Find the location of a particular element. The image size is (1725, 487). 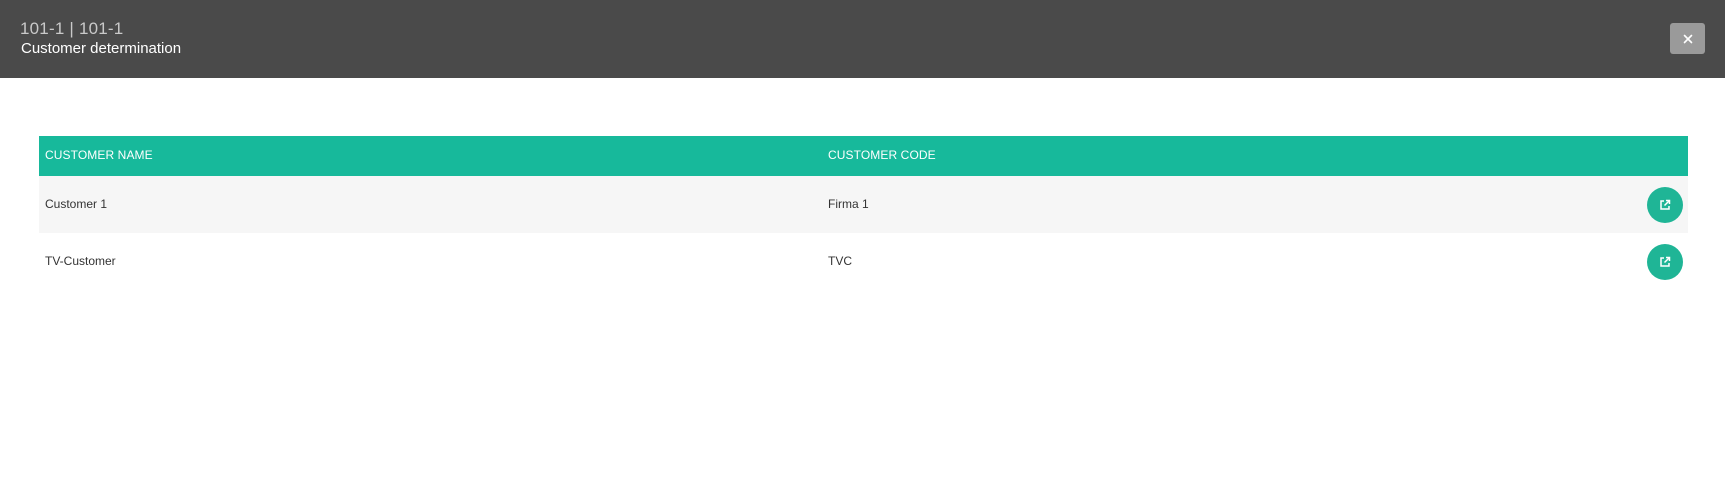

customer-name-cell: Customer 1 is located at coordinates (76, 204).